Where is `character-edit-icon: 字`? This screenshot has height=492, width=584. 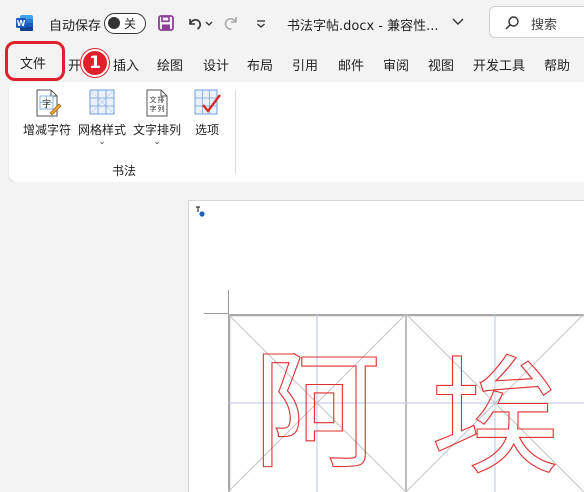 character-edit-icon: 字 is located at coordinates (49, 103).